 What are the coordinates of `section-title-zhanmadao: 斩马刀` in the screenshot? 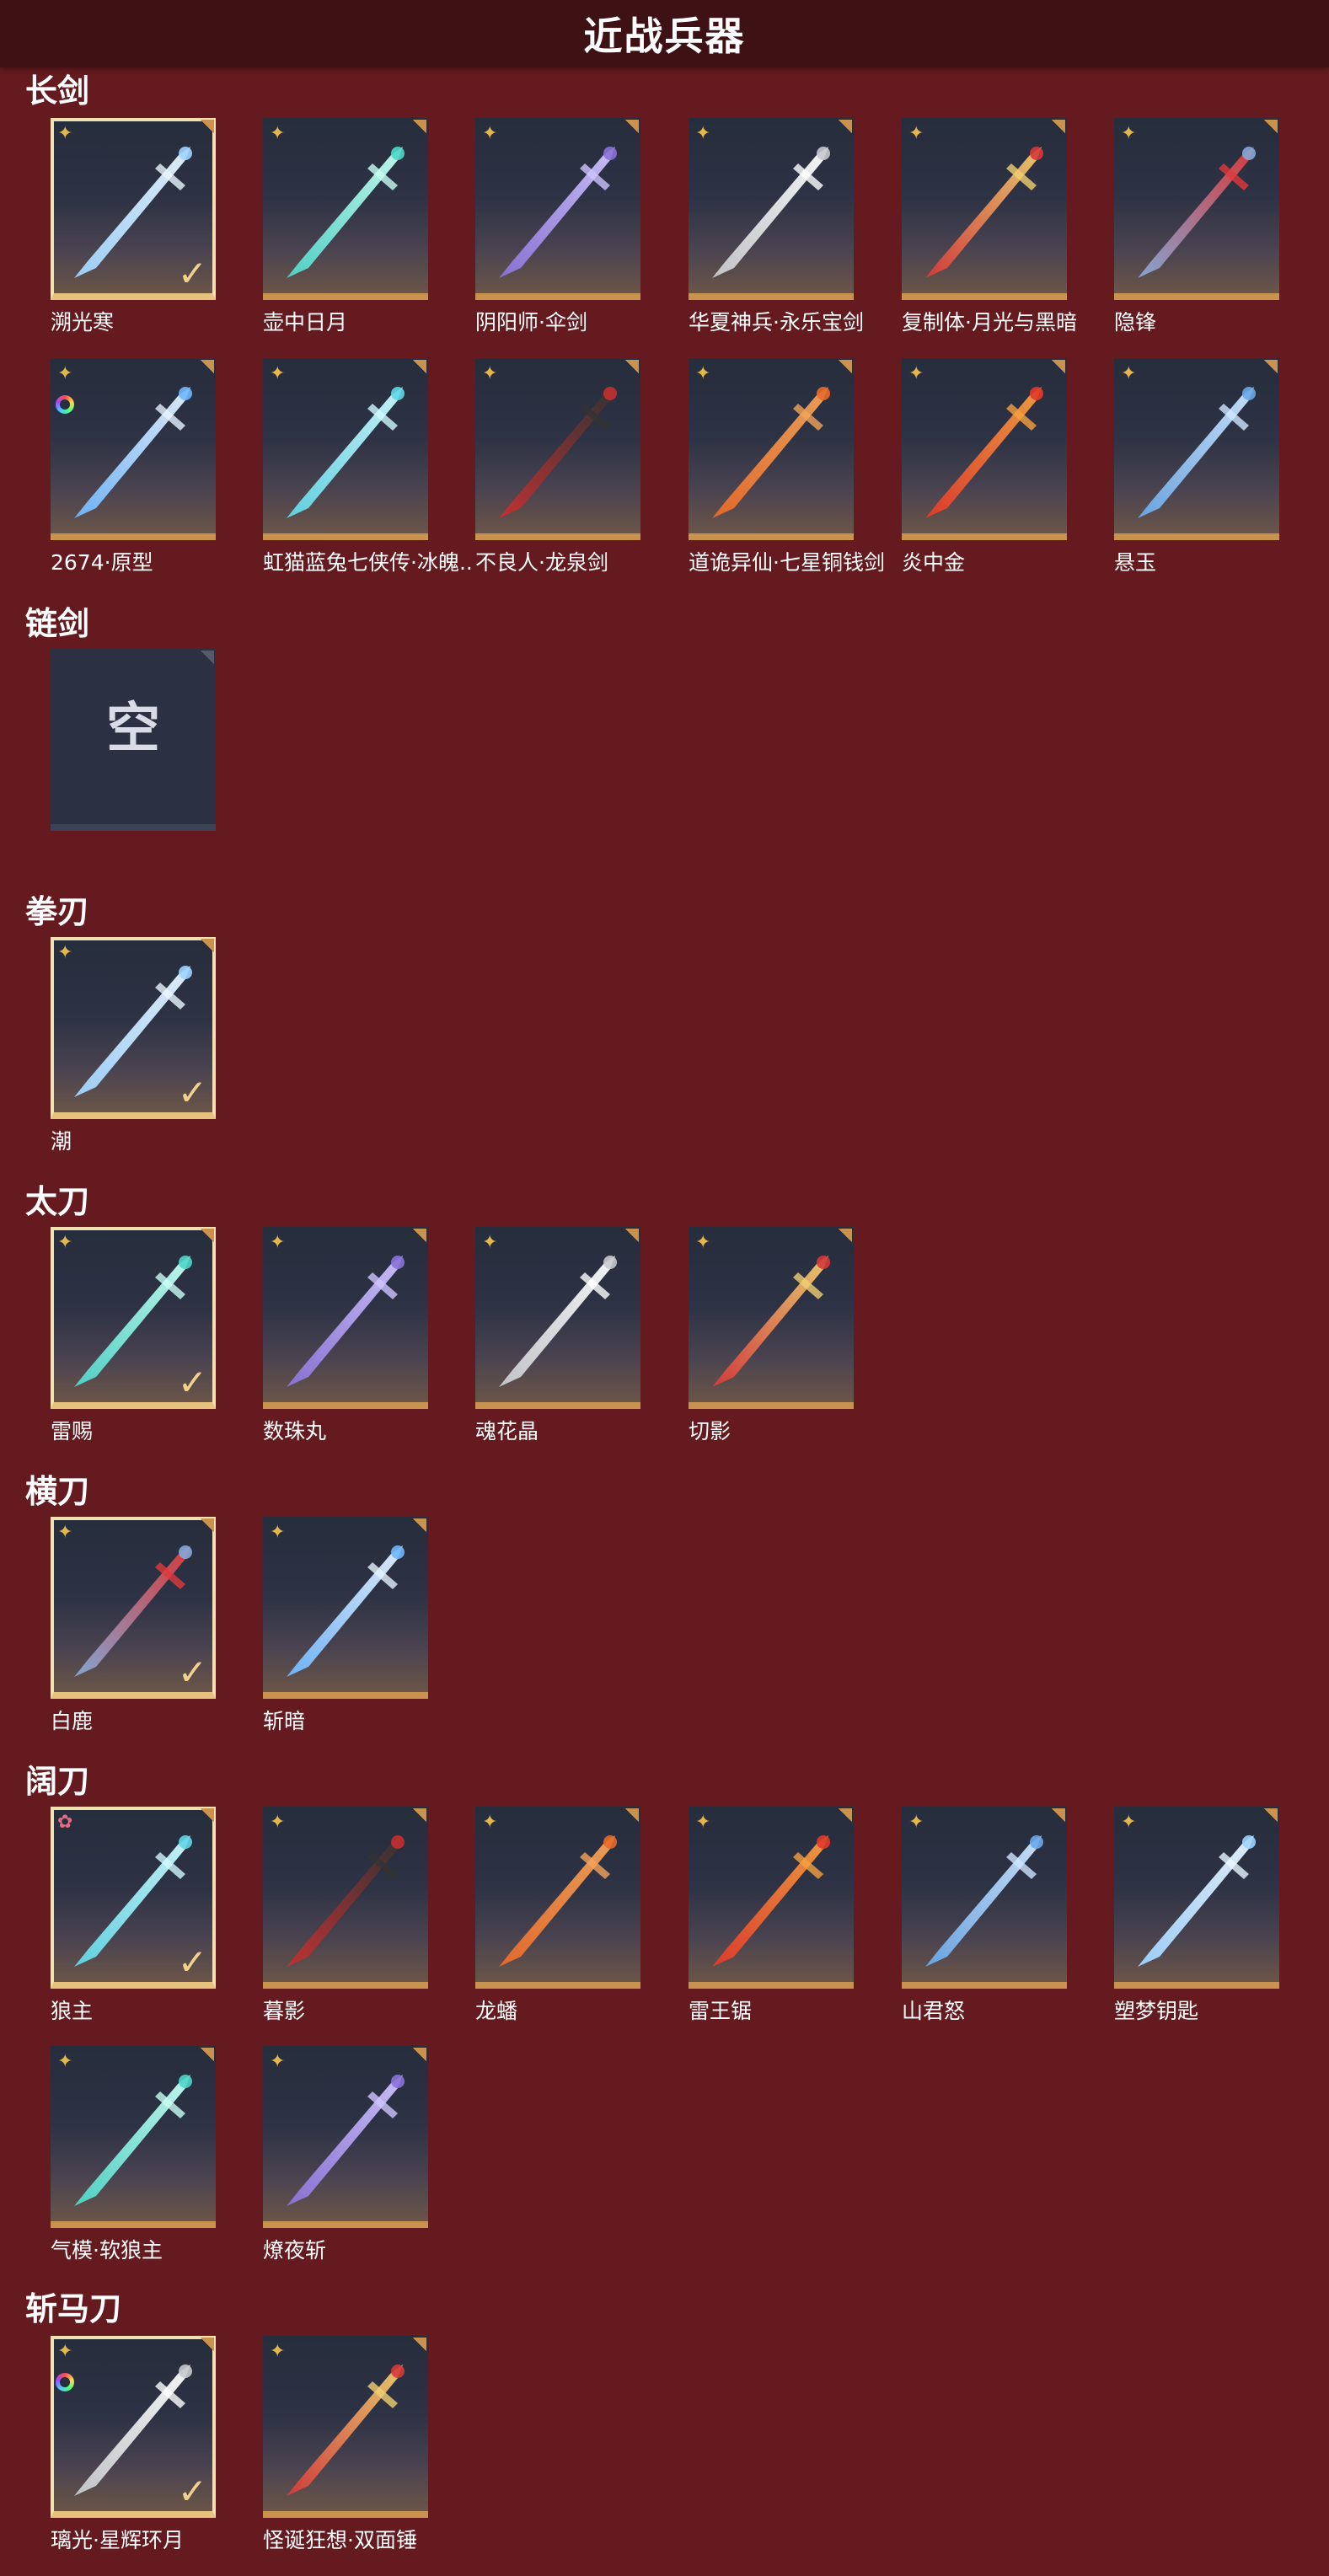 It's located at (73, 2308).